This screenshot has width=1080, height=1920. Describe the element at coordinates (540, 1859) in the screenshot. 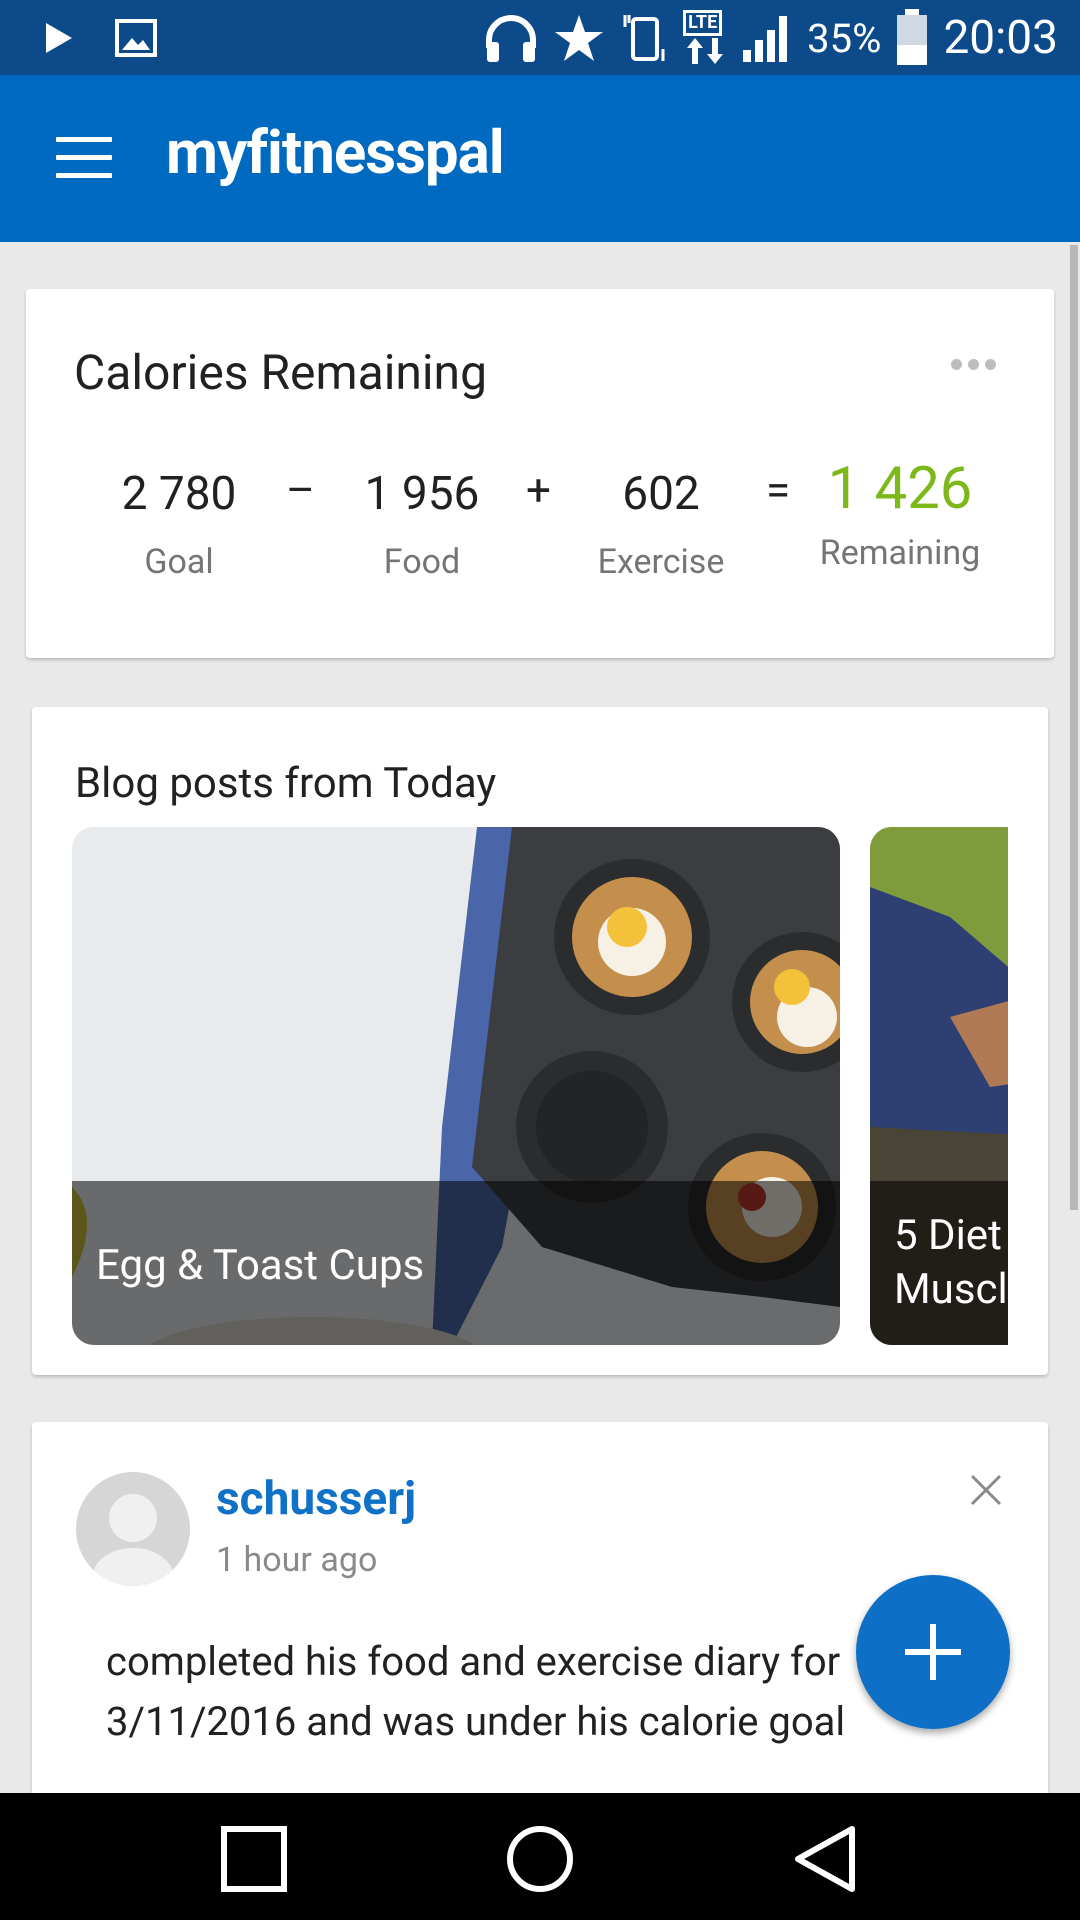

I see `home-icon` at that location.